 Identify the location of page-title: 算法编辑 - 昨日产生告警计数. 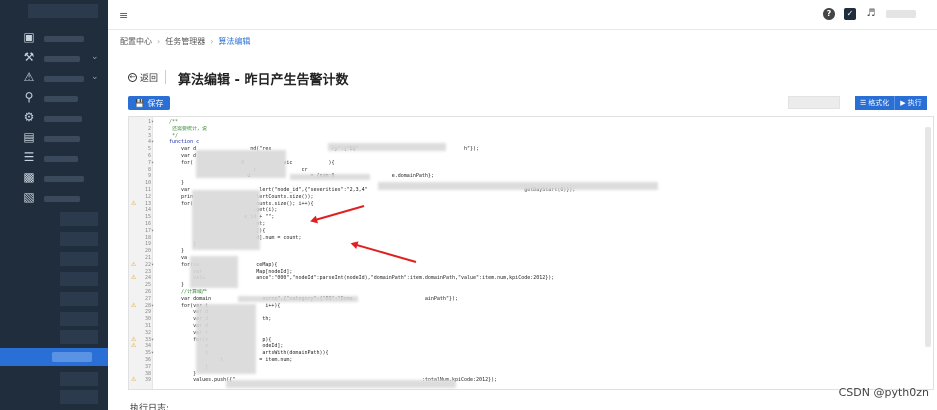
(263, 80).